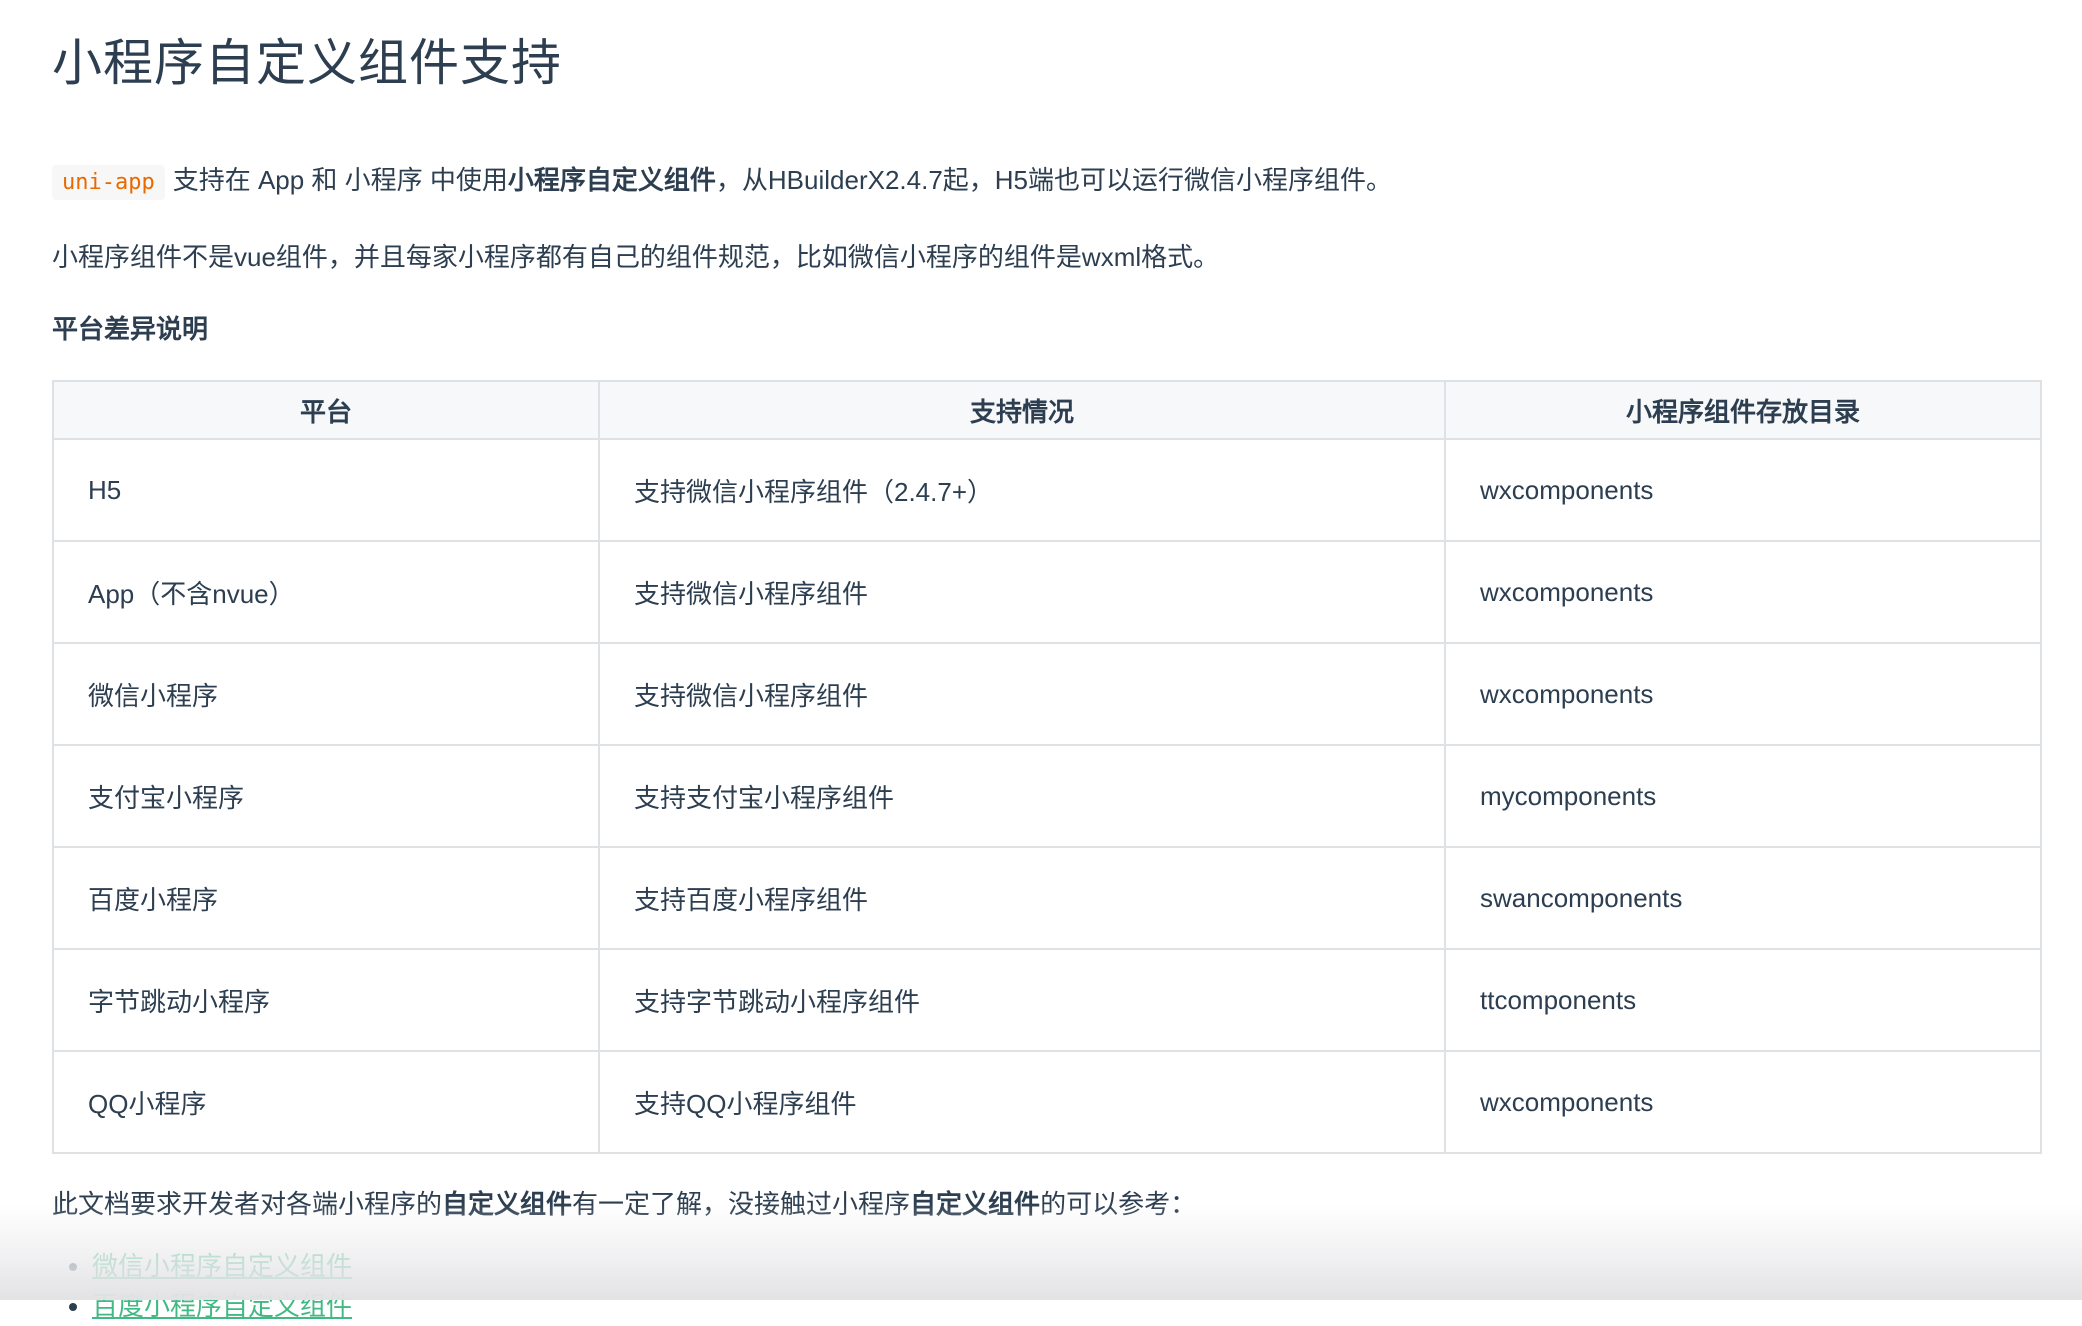 Image resolution: width=2082 pixels, height=1326 pixels. Describe the element at coordinates (507, 1204) in the screenshot. I see `reference-bold-1: 自定义组件` at that location.